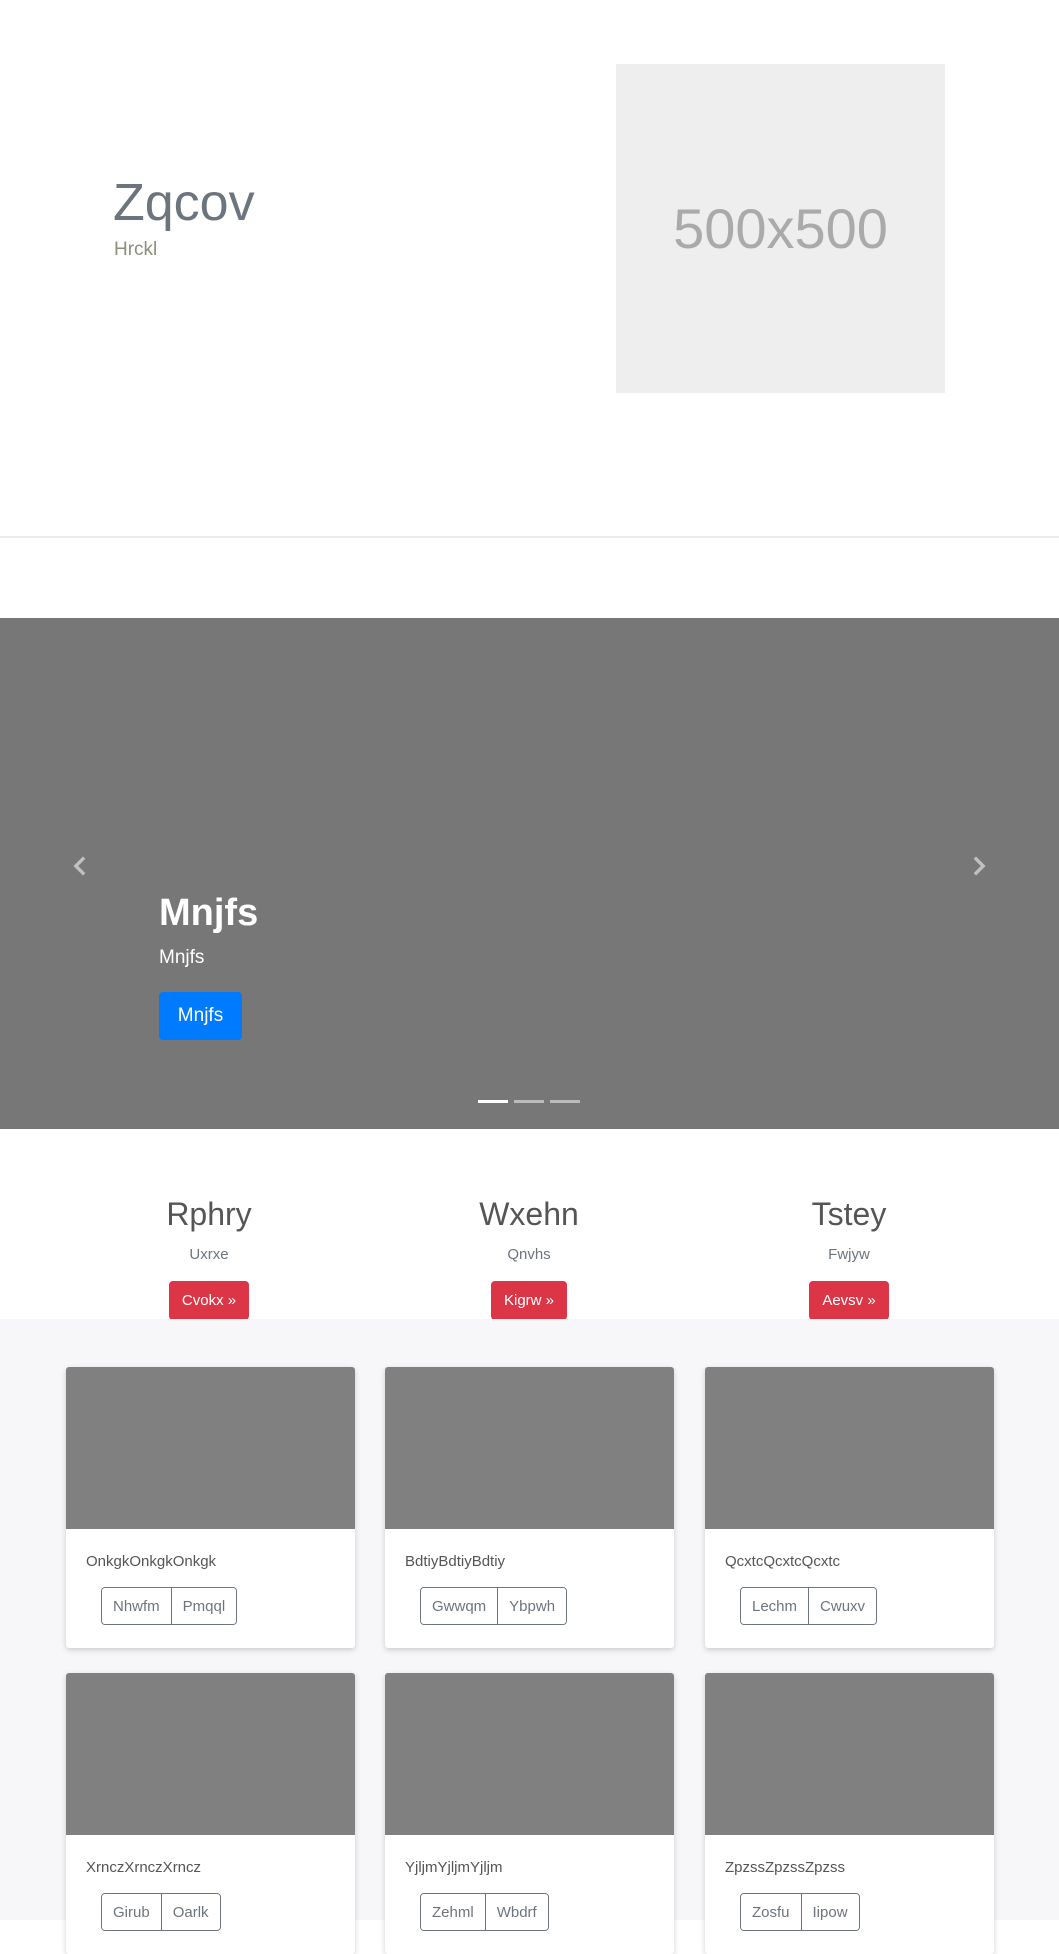 This screenshot has height=1954, width=1059. What do you see at coordinates (200, 1016) in the screenshot?
I see `carousel-cta-button: Mnjfs` at bounding box center [200, 1016].